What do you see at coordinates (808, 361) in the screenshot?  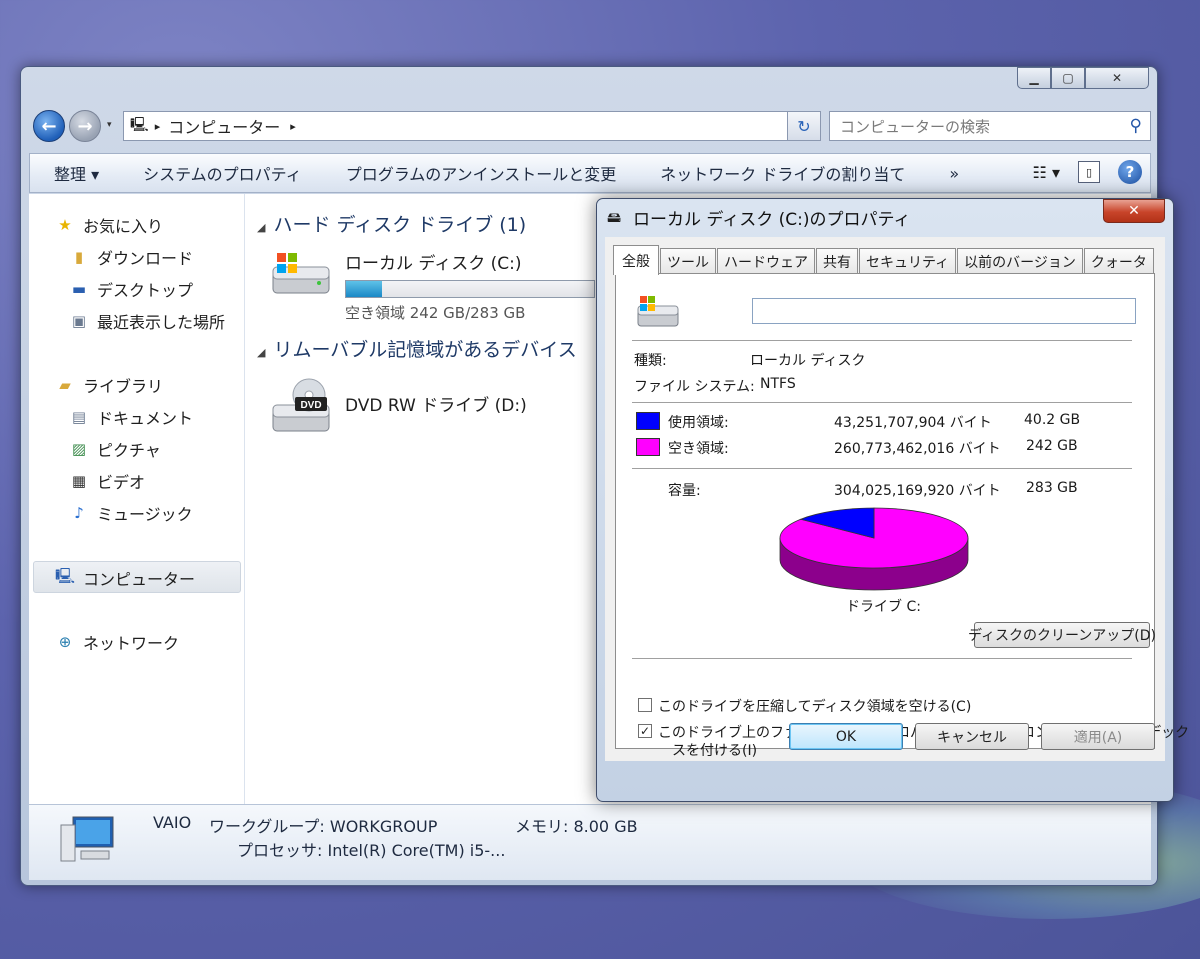 I see `type-value: ローカル ディスク` at bounding box center [808, 361].